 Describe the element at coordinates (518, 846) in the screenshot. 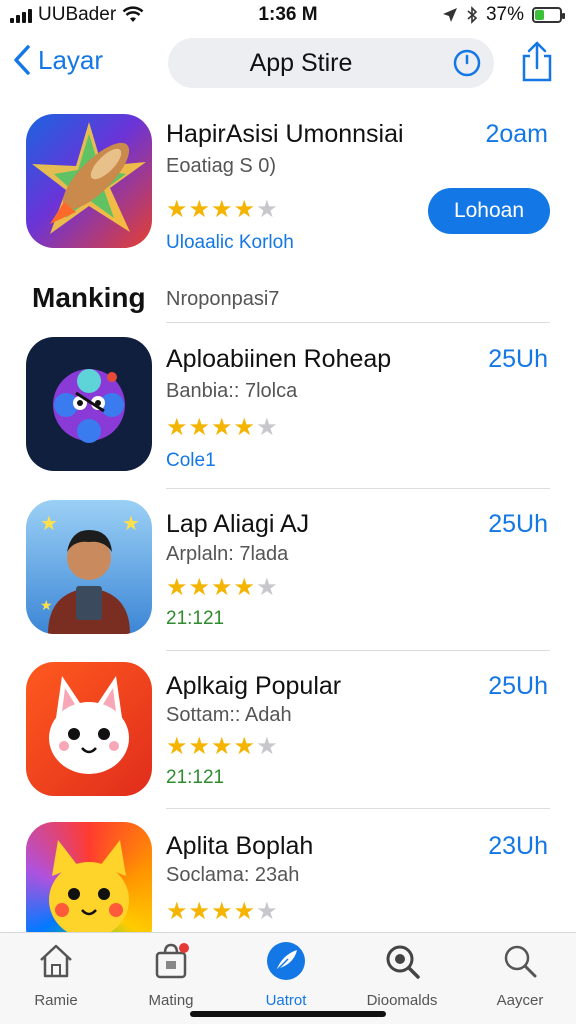

I see `app-size: 23Uh` at that location.